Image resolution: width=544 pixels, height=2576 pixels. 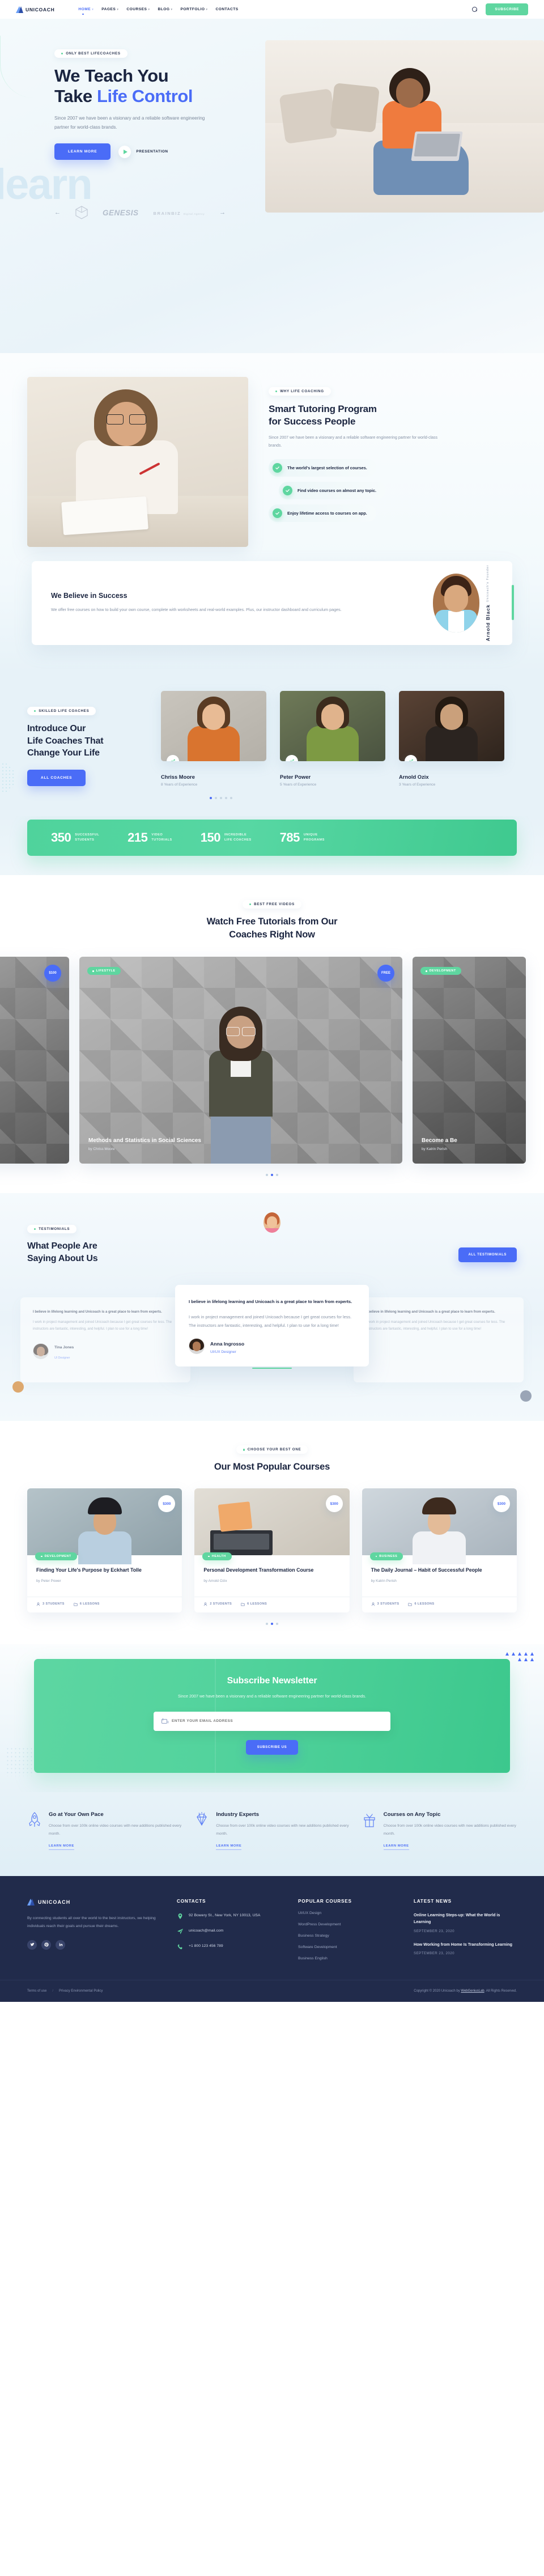 I want to click on learn-more-button: LEARN MORE, so click(x=82, y=151).